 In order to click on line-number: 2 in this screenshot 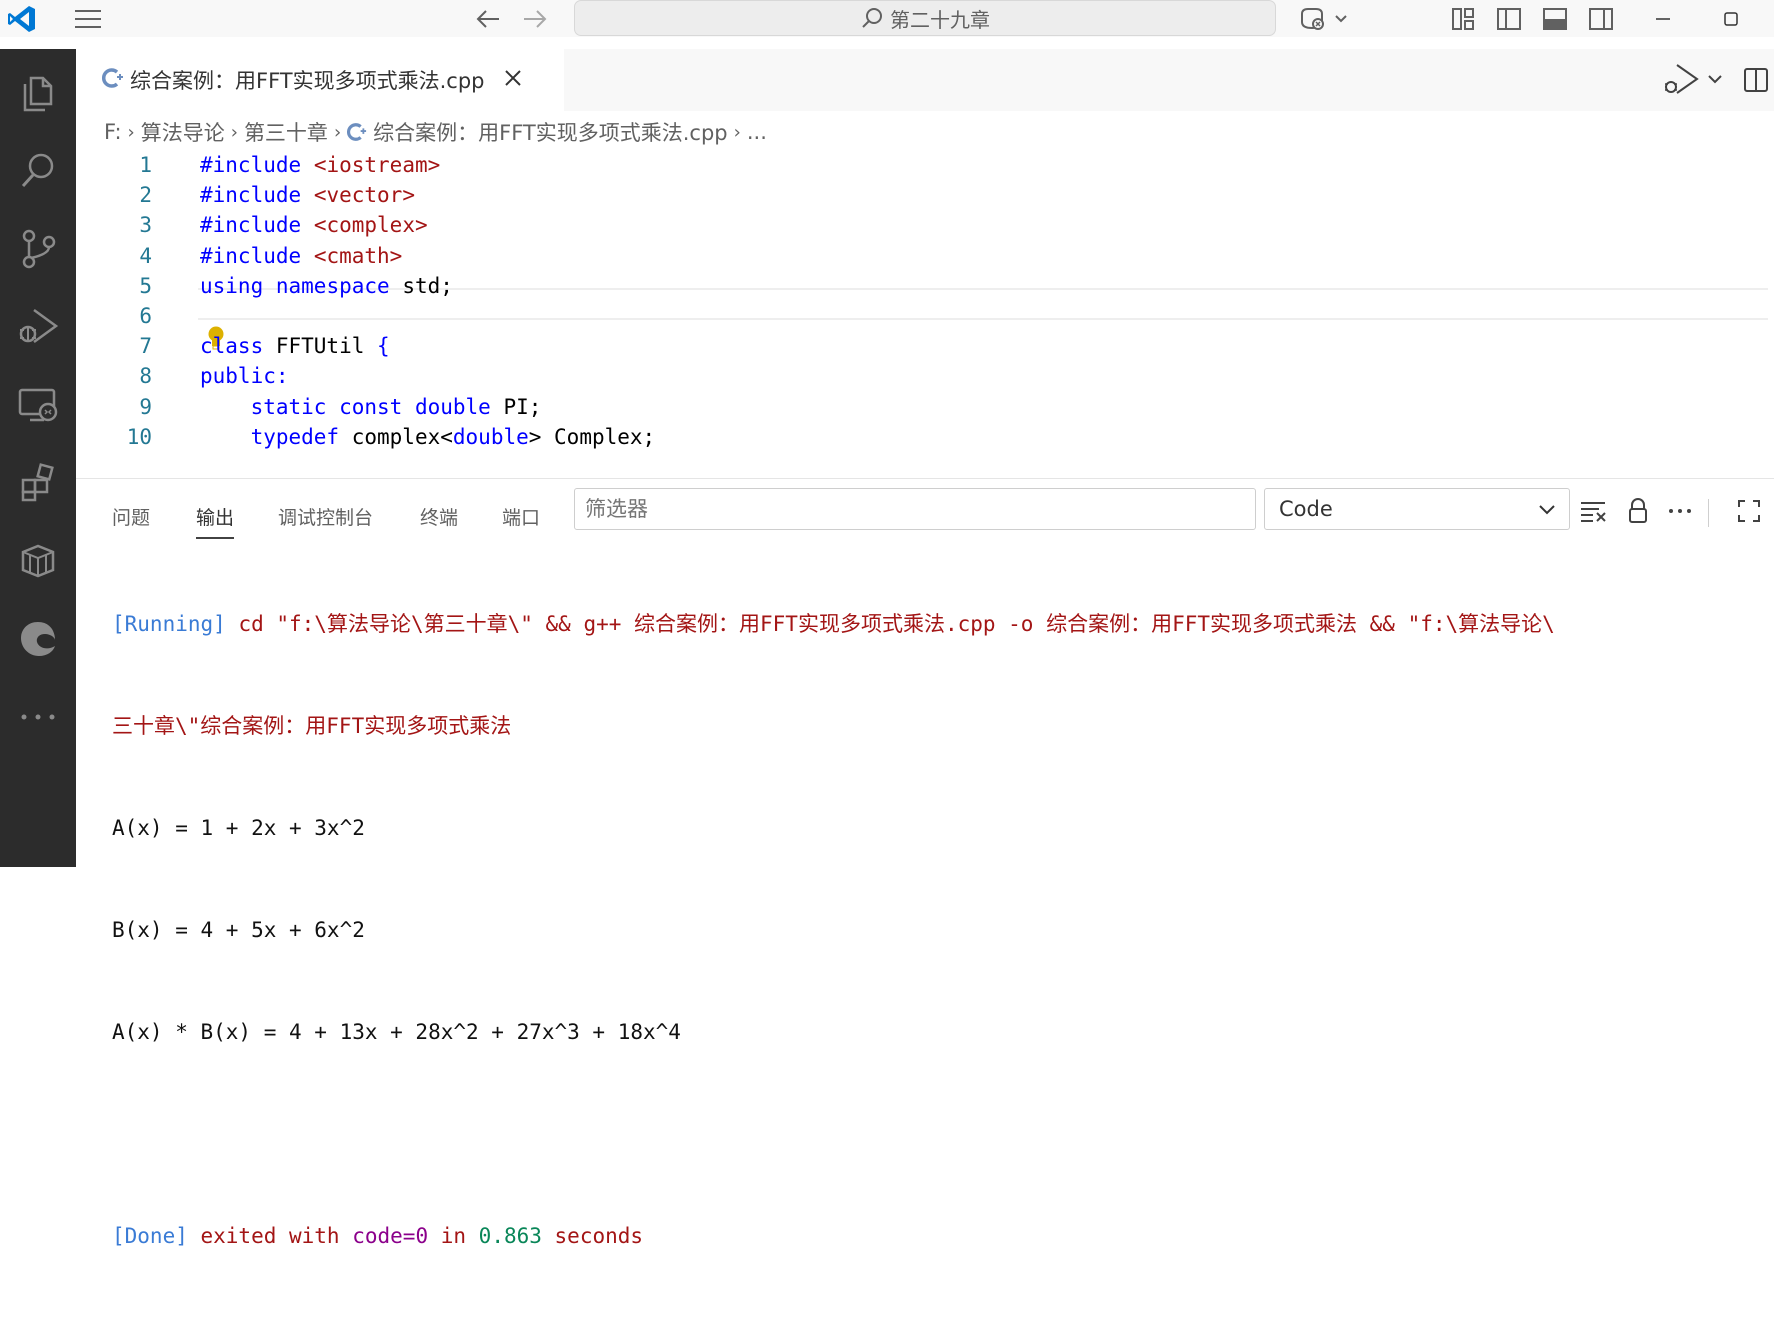, I will do `click(145, 195)`.